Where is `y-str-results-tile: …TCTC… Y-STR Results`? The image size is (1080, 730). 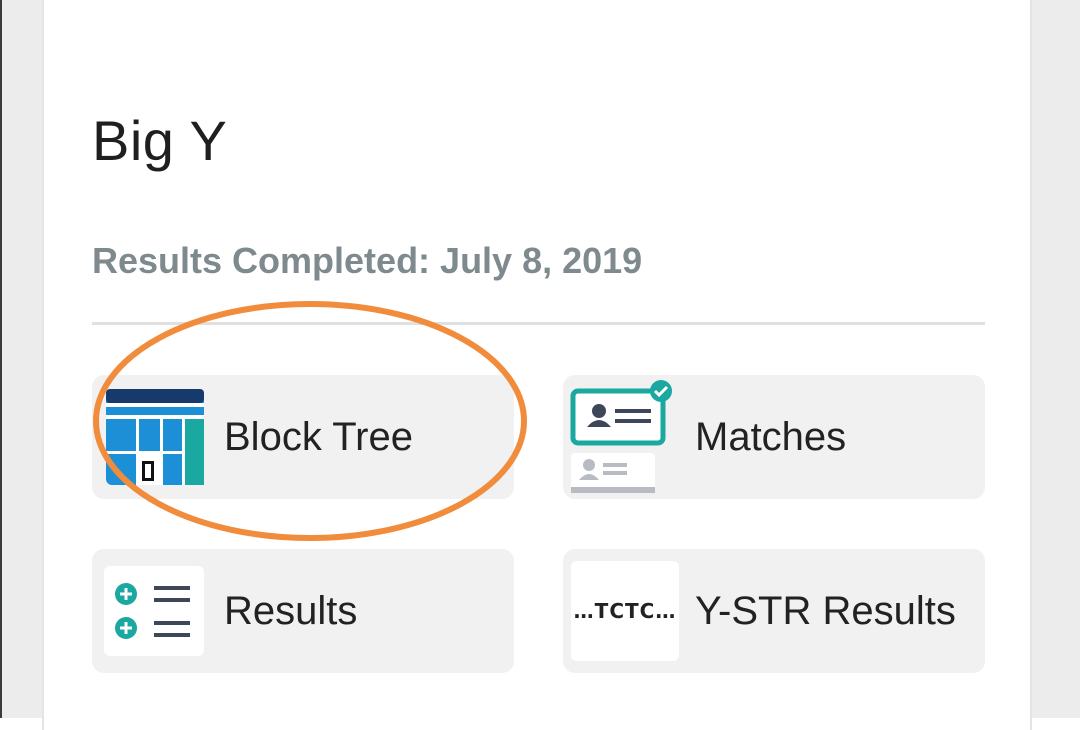
y-str-results-tile: …TCTC… Y-STR Results is located at coordinates (774, 611).